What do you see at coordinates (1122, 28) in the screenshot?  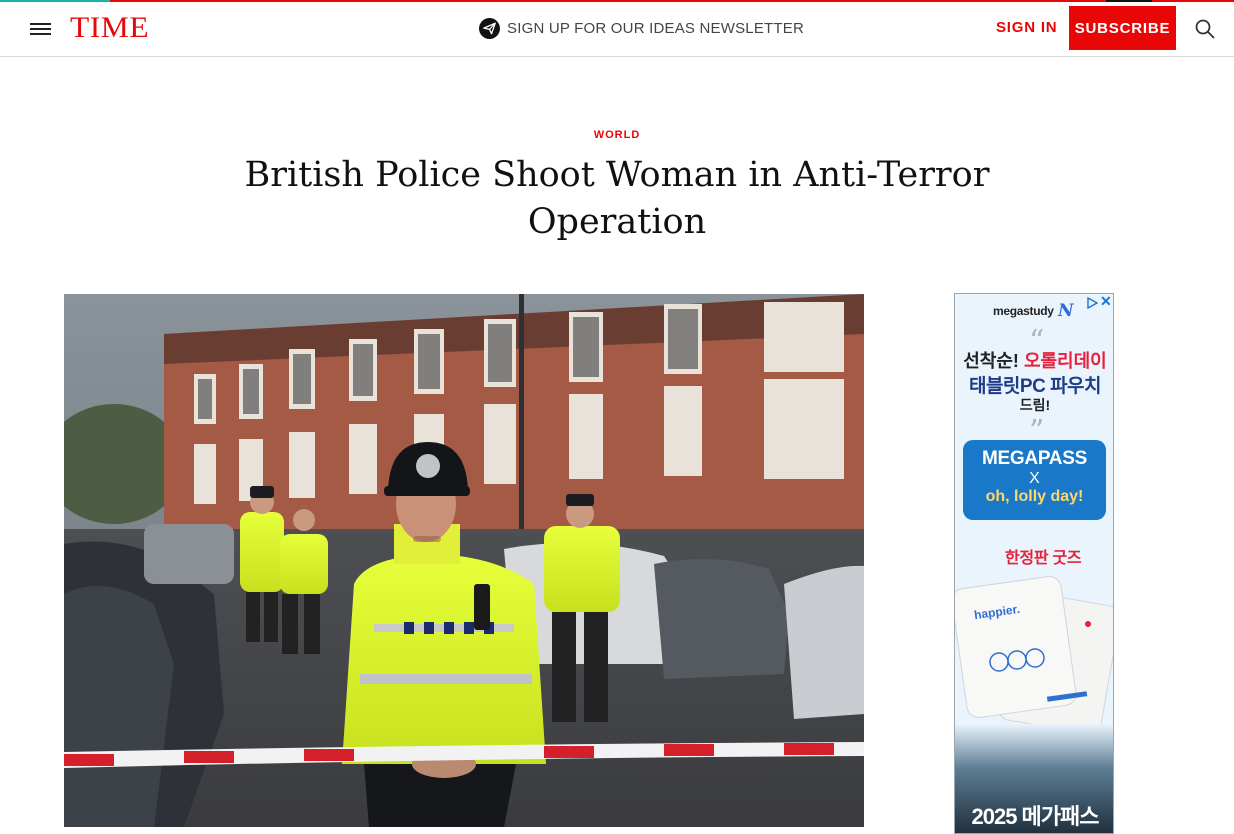 I see `subscribe-button: SUBSCRIBE` at bounding box center [1122, 28].